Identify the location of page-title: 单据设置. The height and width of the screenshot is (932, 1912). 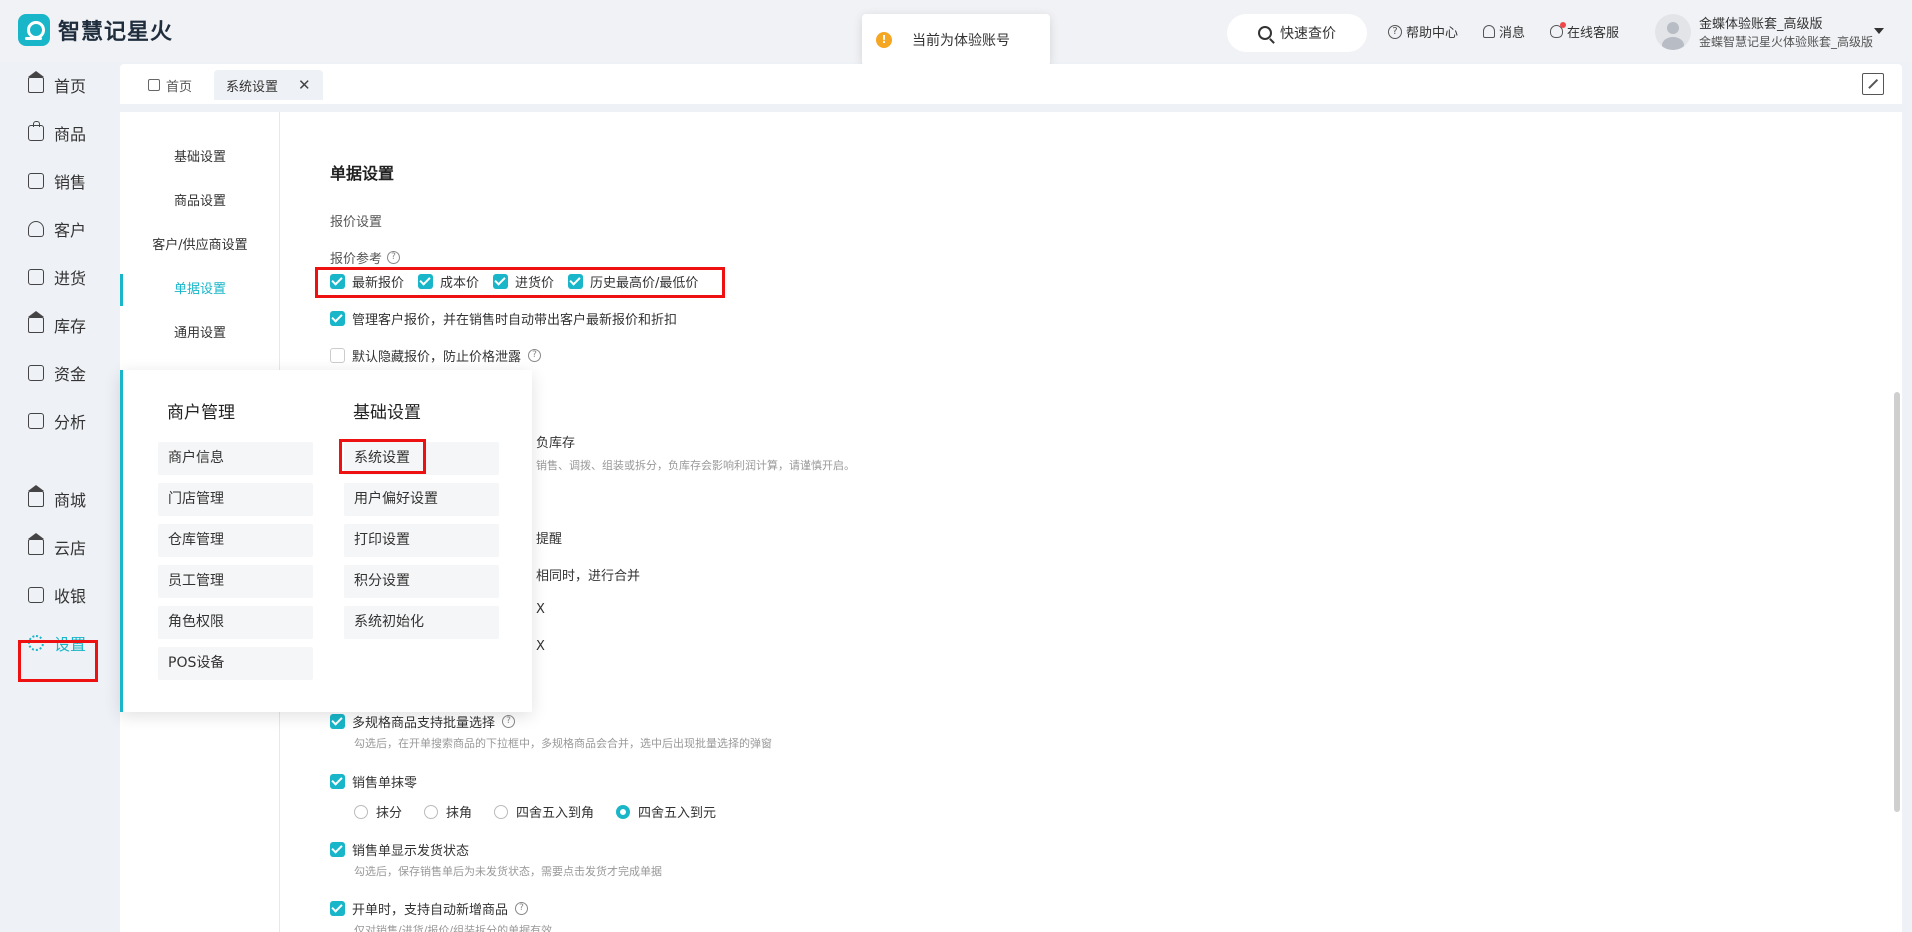
(362, 173).